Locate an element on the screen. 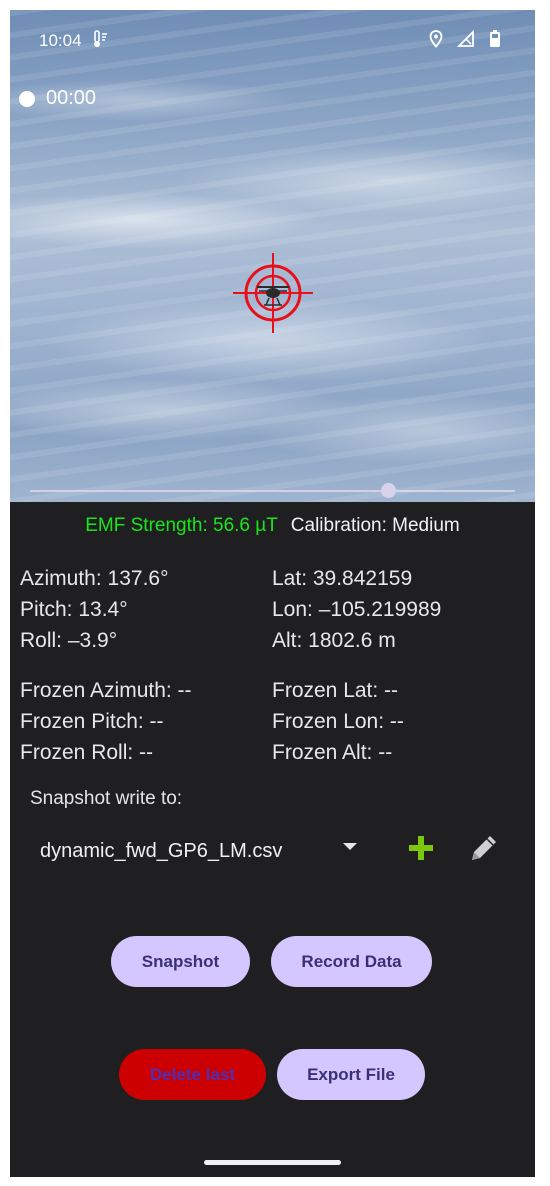 The height and width of the screenshot is (1186, 550). lon-value: Lon: –105.219989 is located at coordinates (357, 609).